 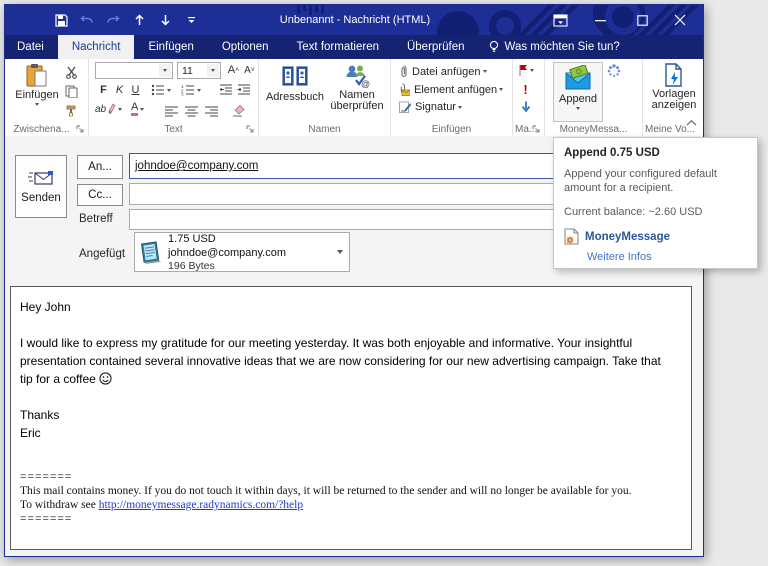 What do you see at coordinates (71, 72) in the screenshot?
I see `cut-icon` at bounding box center [71, 72].